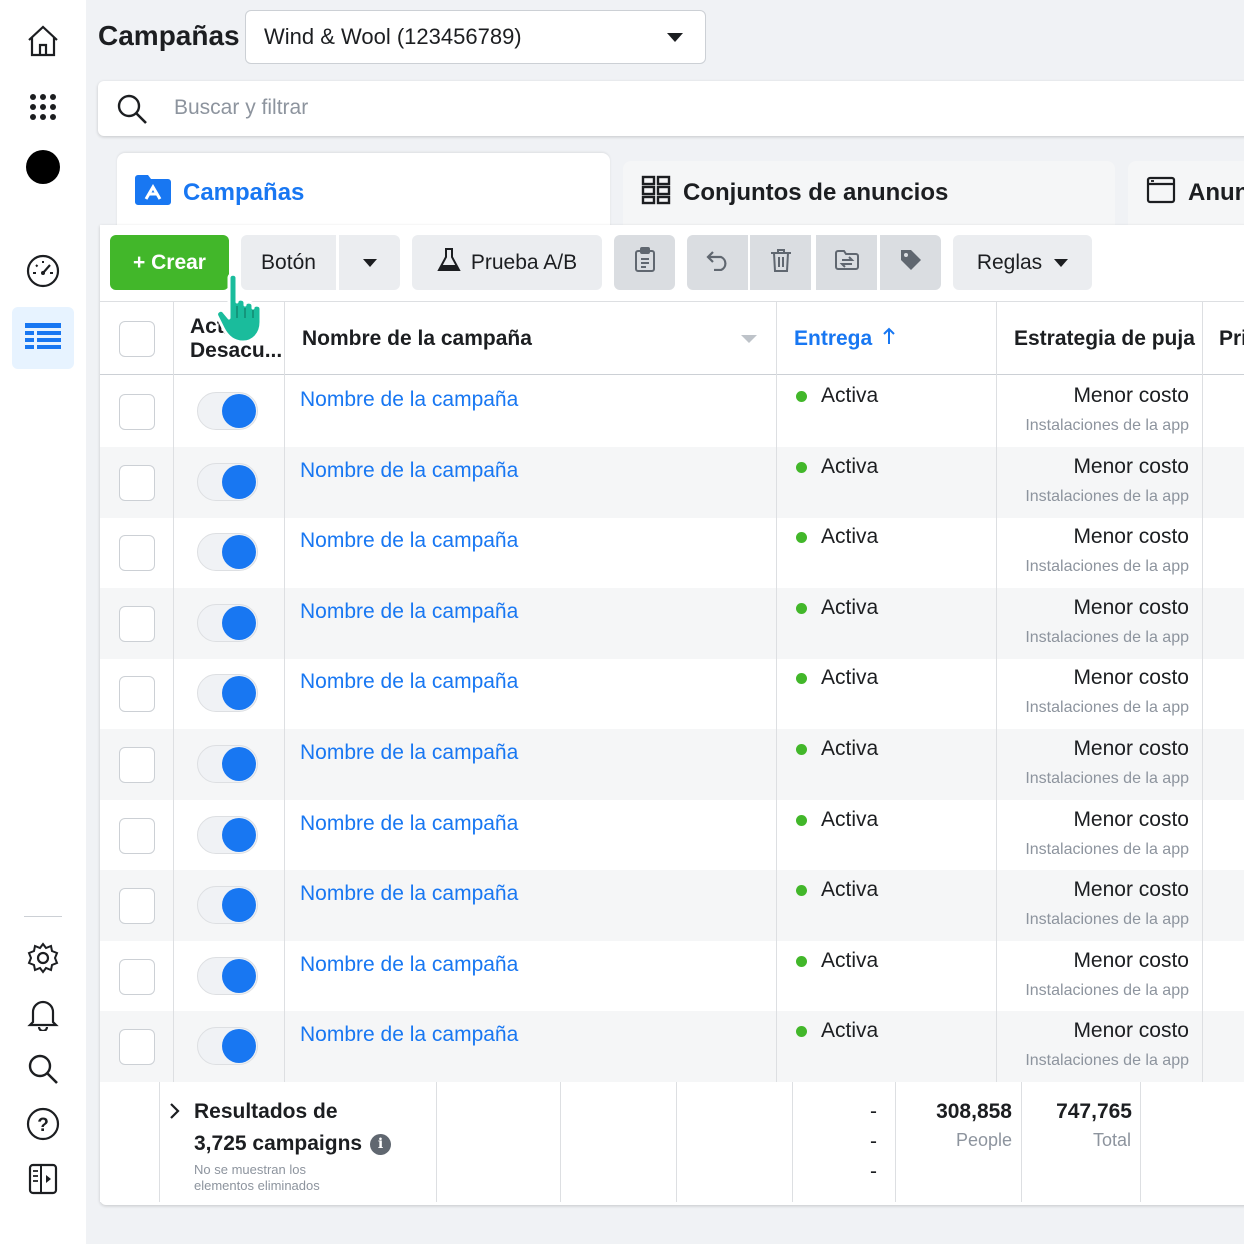 The image size is (1244, 1244). What do you see at coordinates (43, 338) in the screenshot?
I see `ads-manager-table-icon` at bounding box center [43, 338].